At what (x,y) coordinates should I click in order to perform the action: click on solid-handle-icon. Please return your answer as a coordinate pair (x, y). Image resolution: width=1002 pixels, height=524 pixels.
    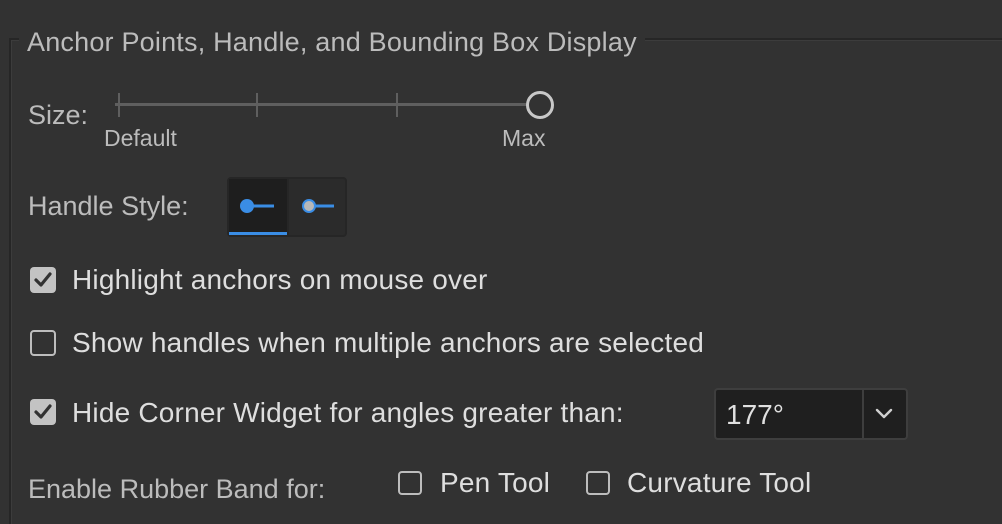
    Looking at the image, I should click on (257, 206).